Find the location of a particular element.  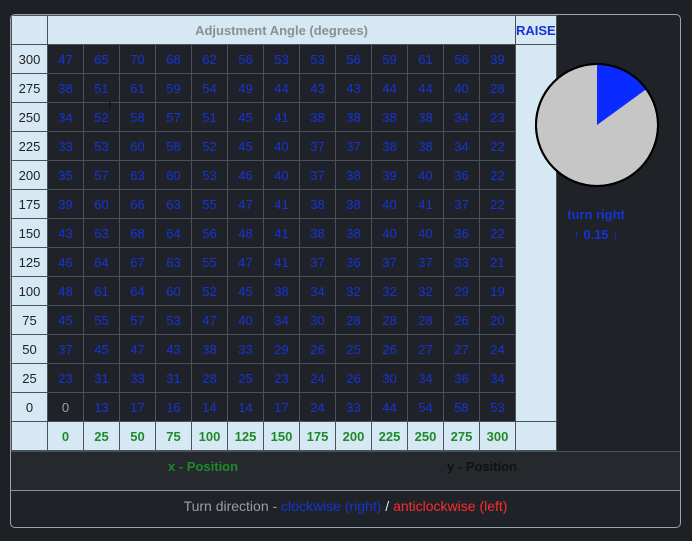

grid-cell: 0 is located at coordinates (65, 407).